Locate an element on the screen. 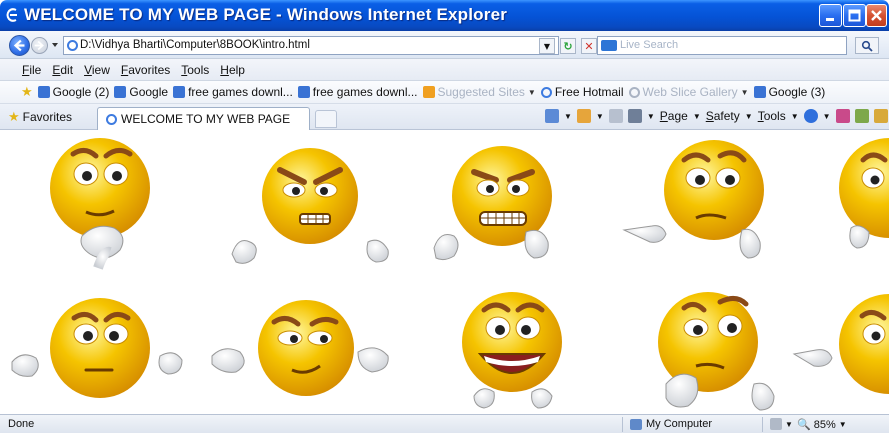 Image resolution: width=889 pixels, height=433 pixels. print-icon is located at coordinates (634, 116).